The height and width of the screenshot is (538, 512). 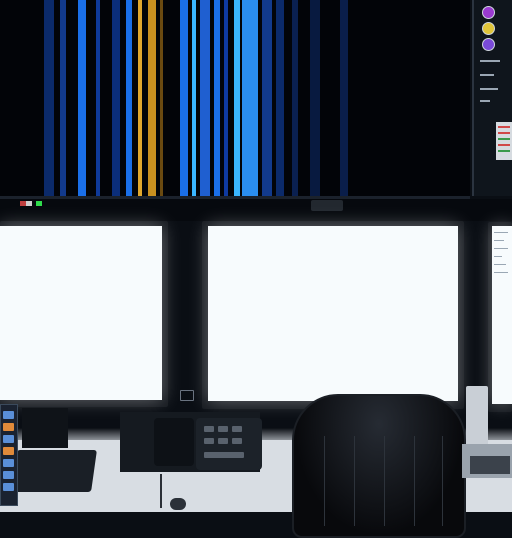 I want to click on yellow-dot-icon, so click(x=488, y=28).